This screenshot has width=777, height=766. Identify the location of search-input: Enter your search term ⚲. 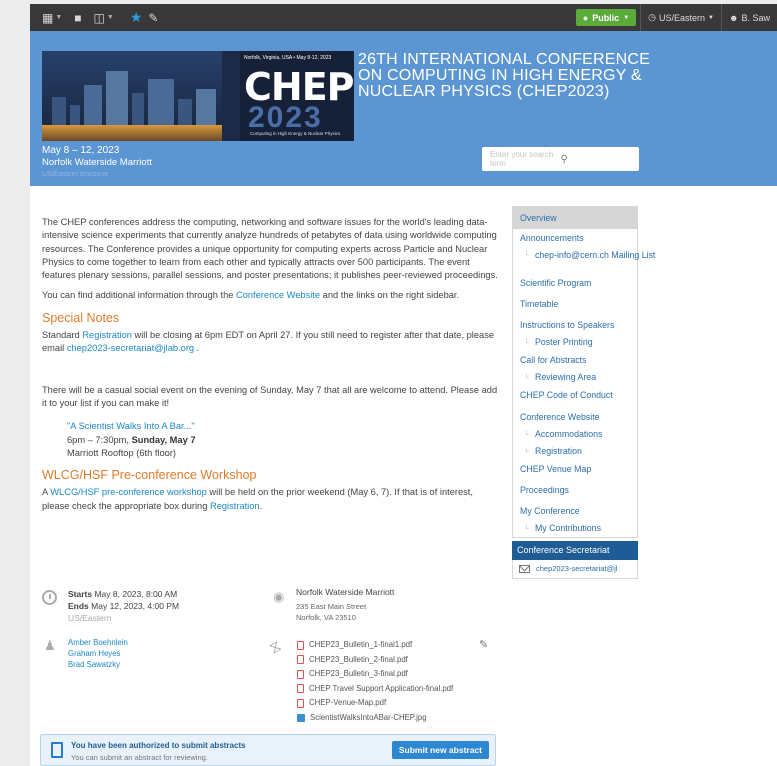
(560, 159).